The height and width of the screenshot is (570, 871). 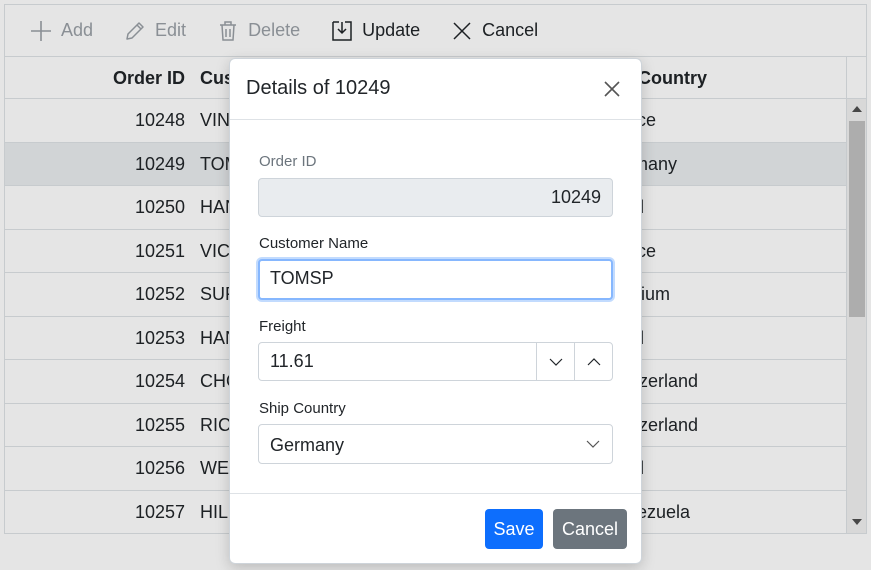 What do you see at coordinates (435, 279) in the screenshot?
I see `customer-name-field: TOMSP` at bounding box center [435, 279].